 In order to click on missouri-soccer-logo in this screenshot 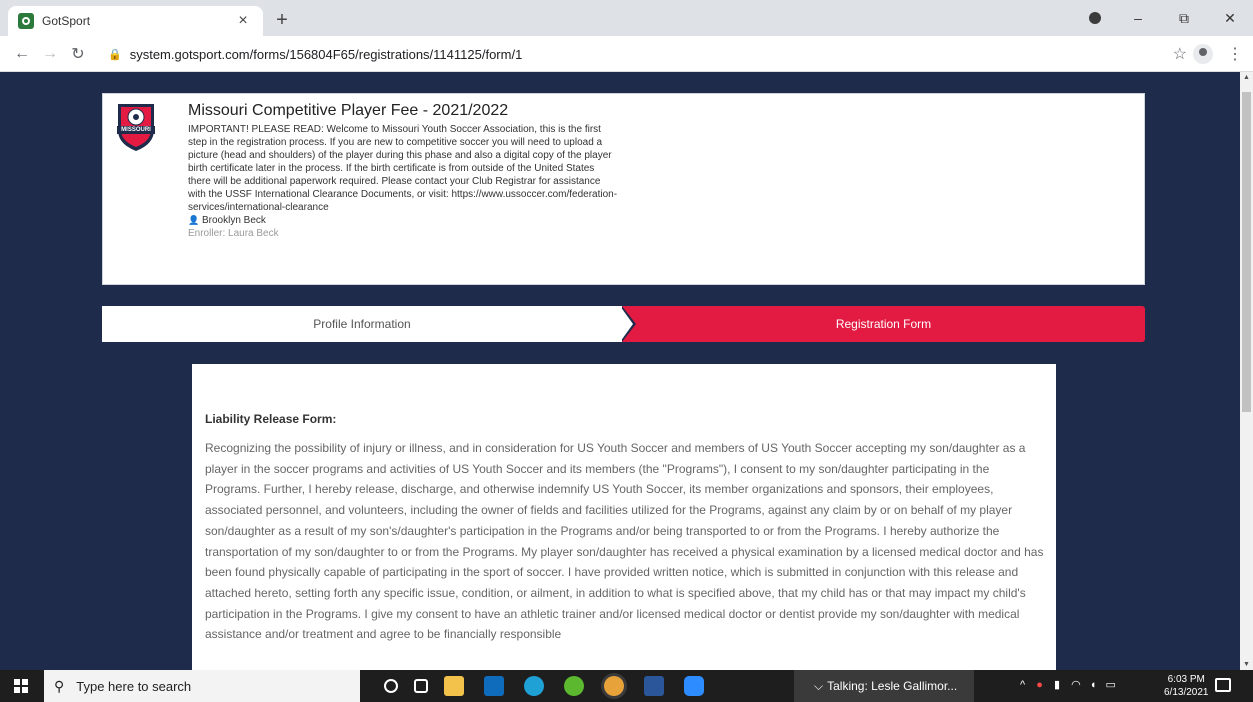, I will do `click(136, 127)`.